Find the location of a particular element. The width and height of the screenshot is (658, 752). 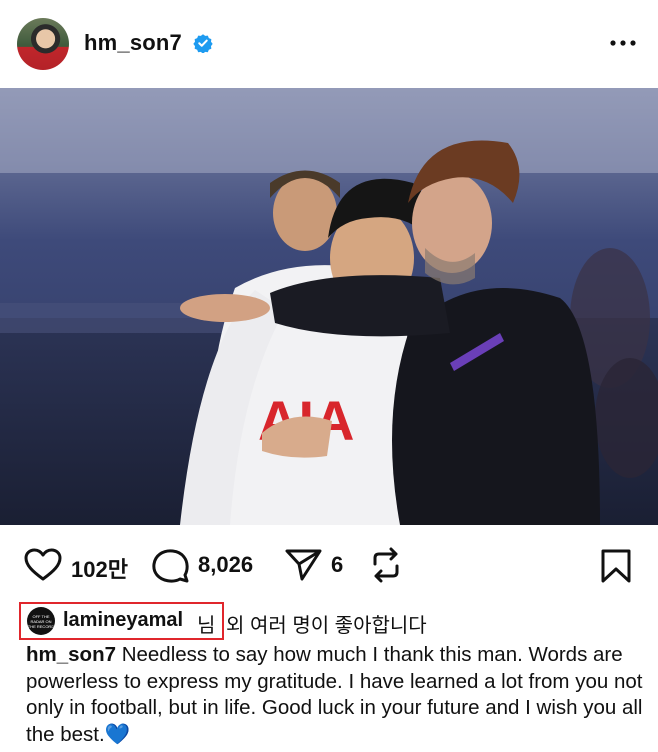

profile-avatar is located at coordinates (43, 44).